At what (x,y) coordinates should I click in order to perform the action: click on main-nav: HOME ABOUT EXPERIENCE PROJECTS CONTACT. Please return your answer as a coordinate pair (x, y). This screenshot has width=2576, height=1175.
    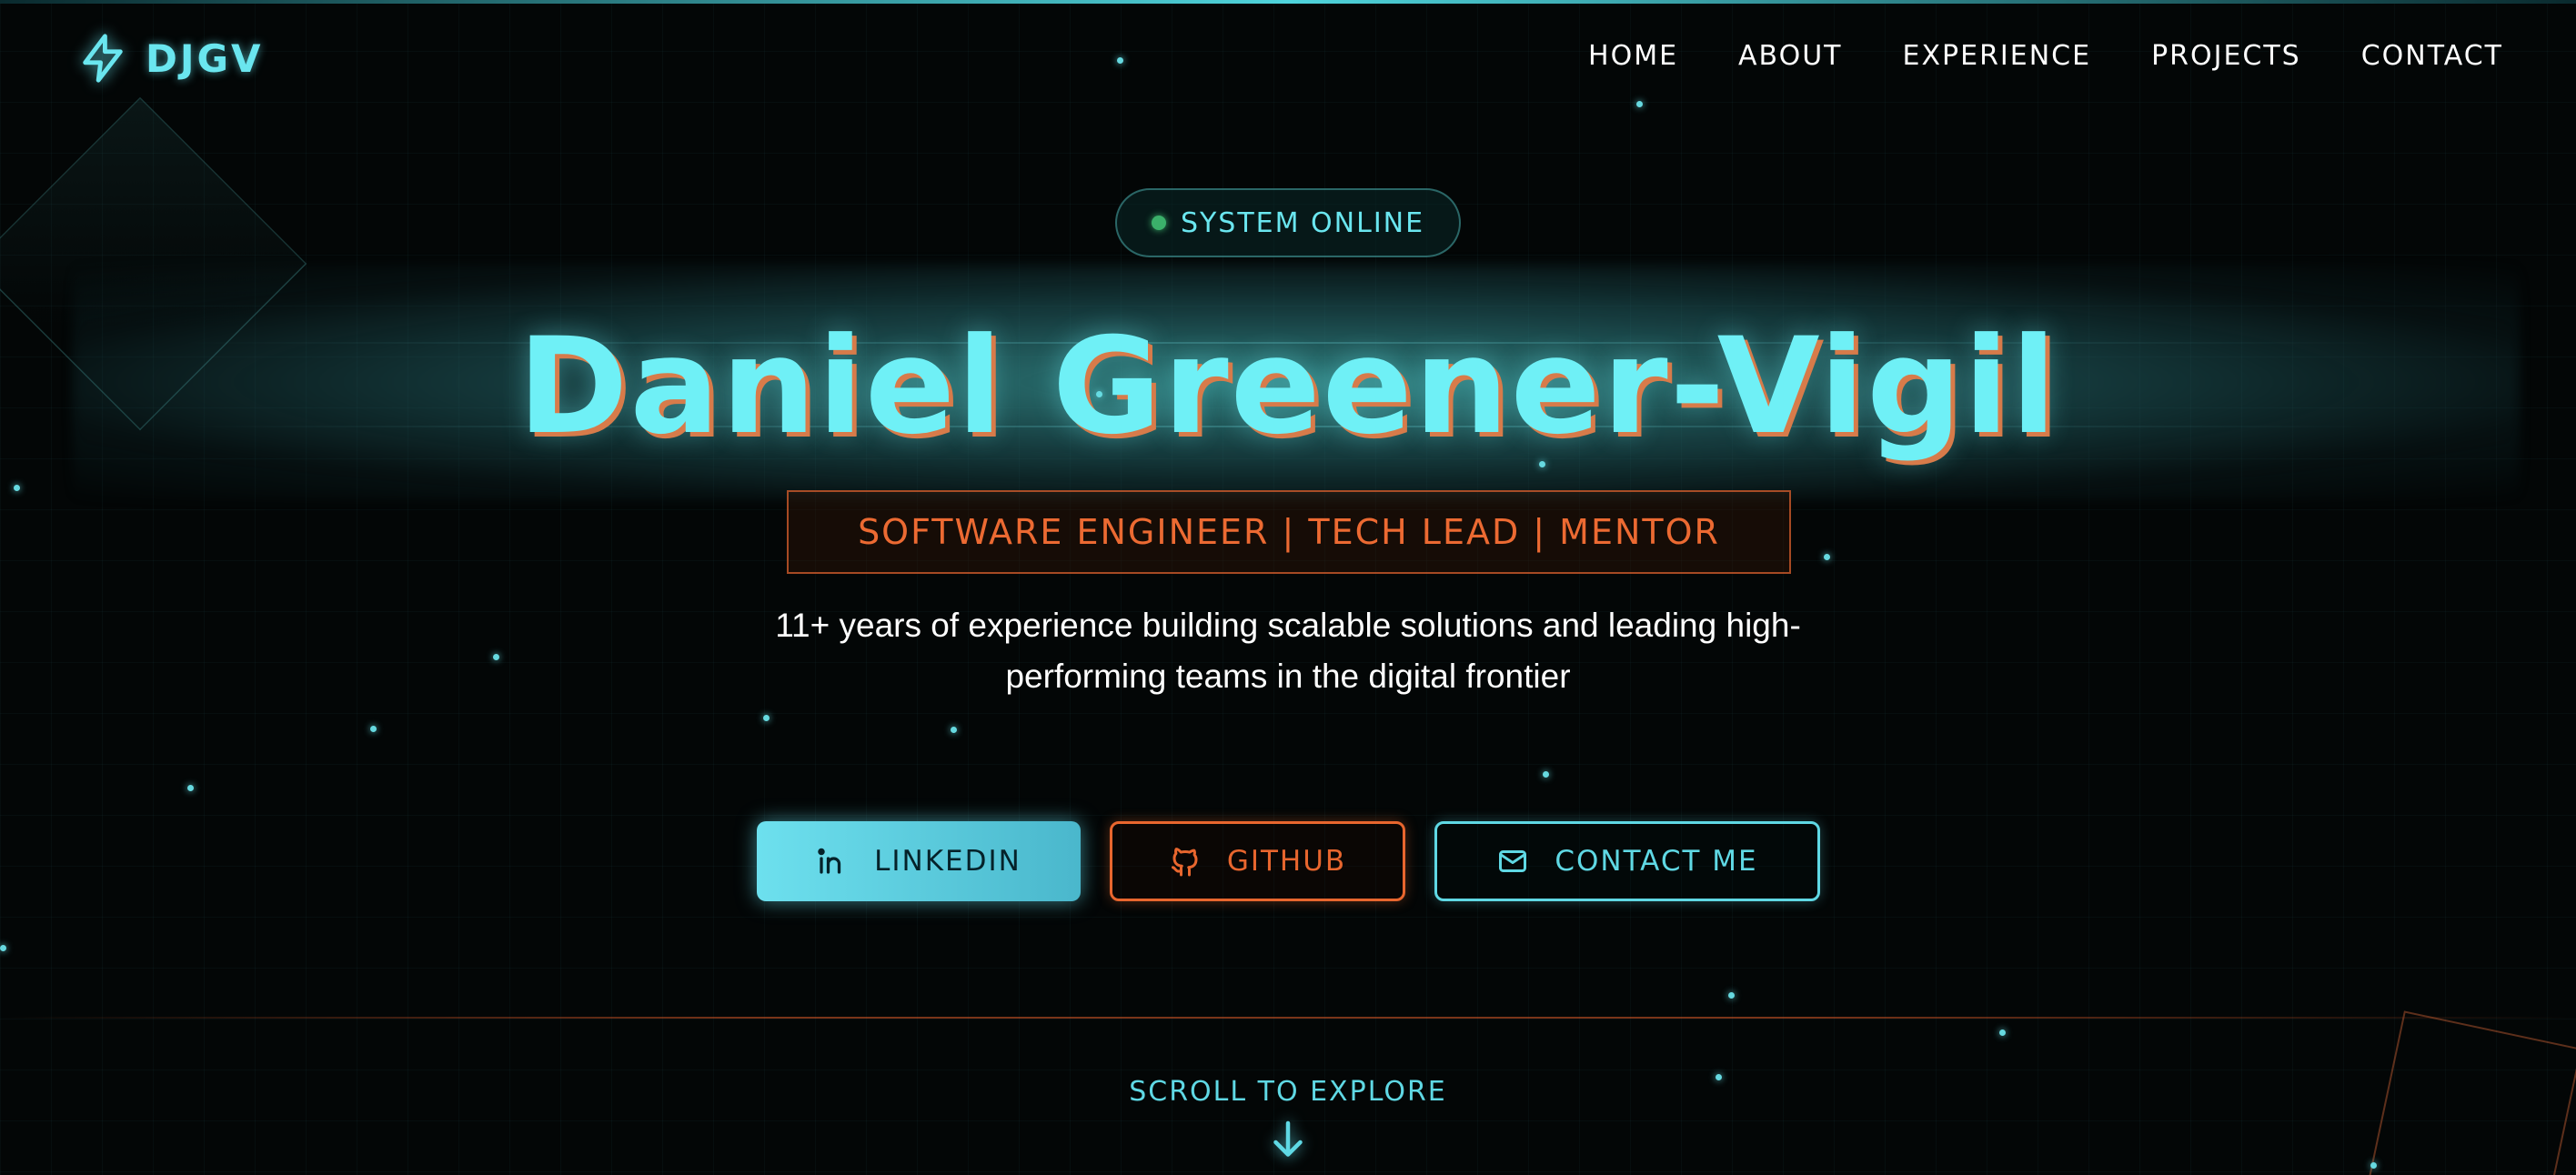
    Looking at the image, I should click on (2045, 56).